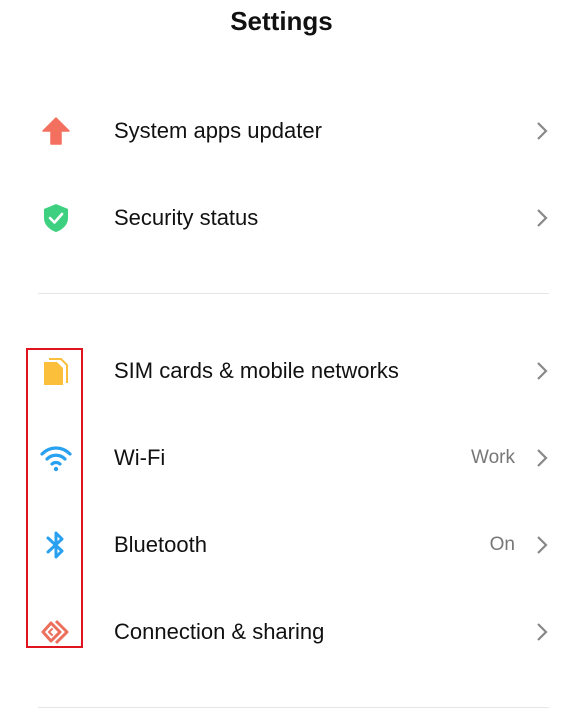  Describe the element at coordinates (502, 544) in the screenshot. I see `bluetooth-status-value: On` at that location.